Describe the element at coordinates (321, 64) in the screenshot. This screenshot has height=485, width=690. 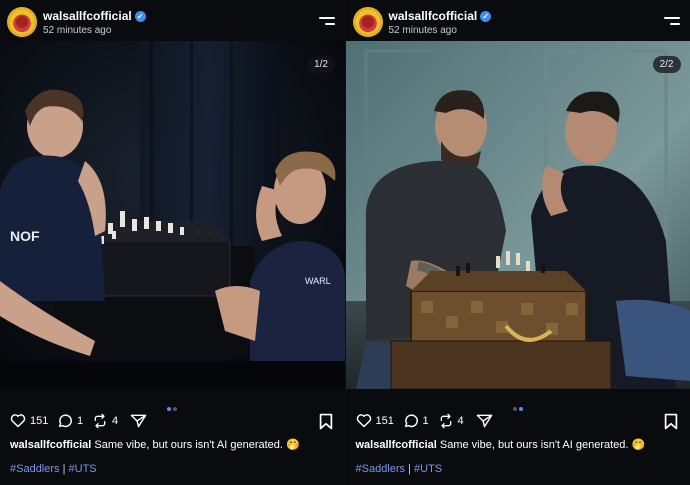
I see `image-counter: 1/2` at that location.